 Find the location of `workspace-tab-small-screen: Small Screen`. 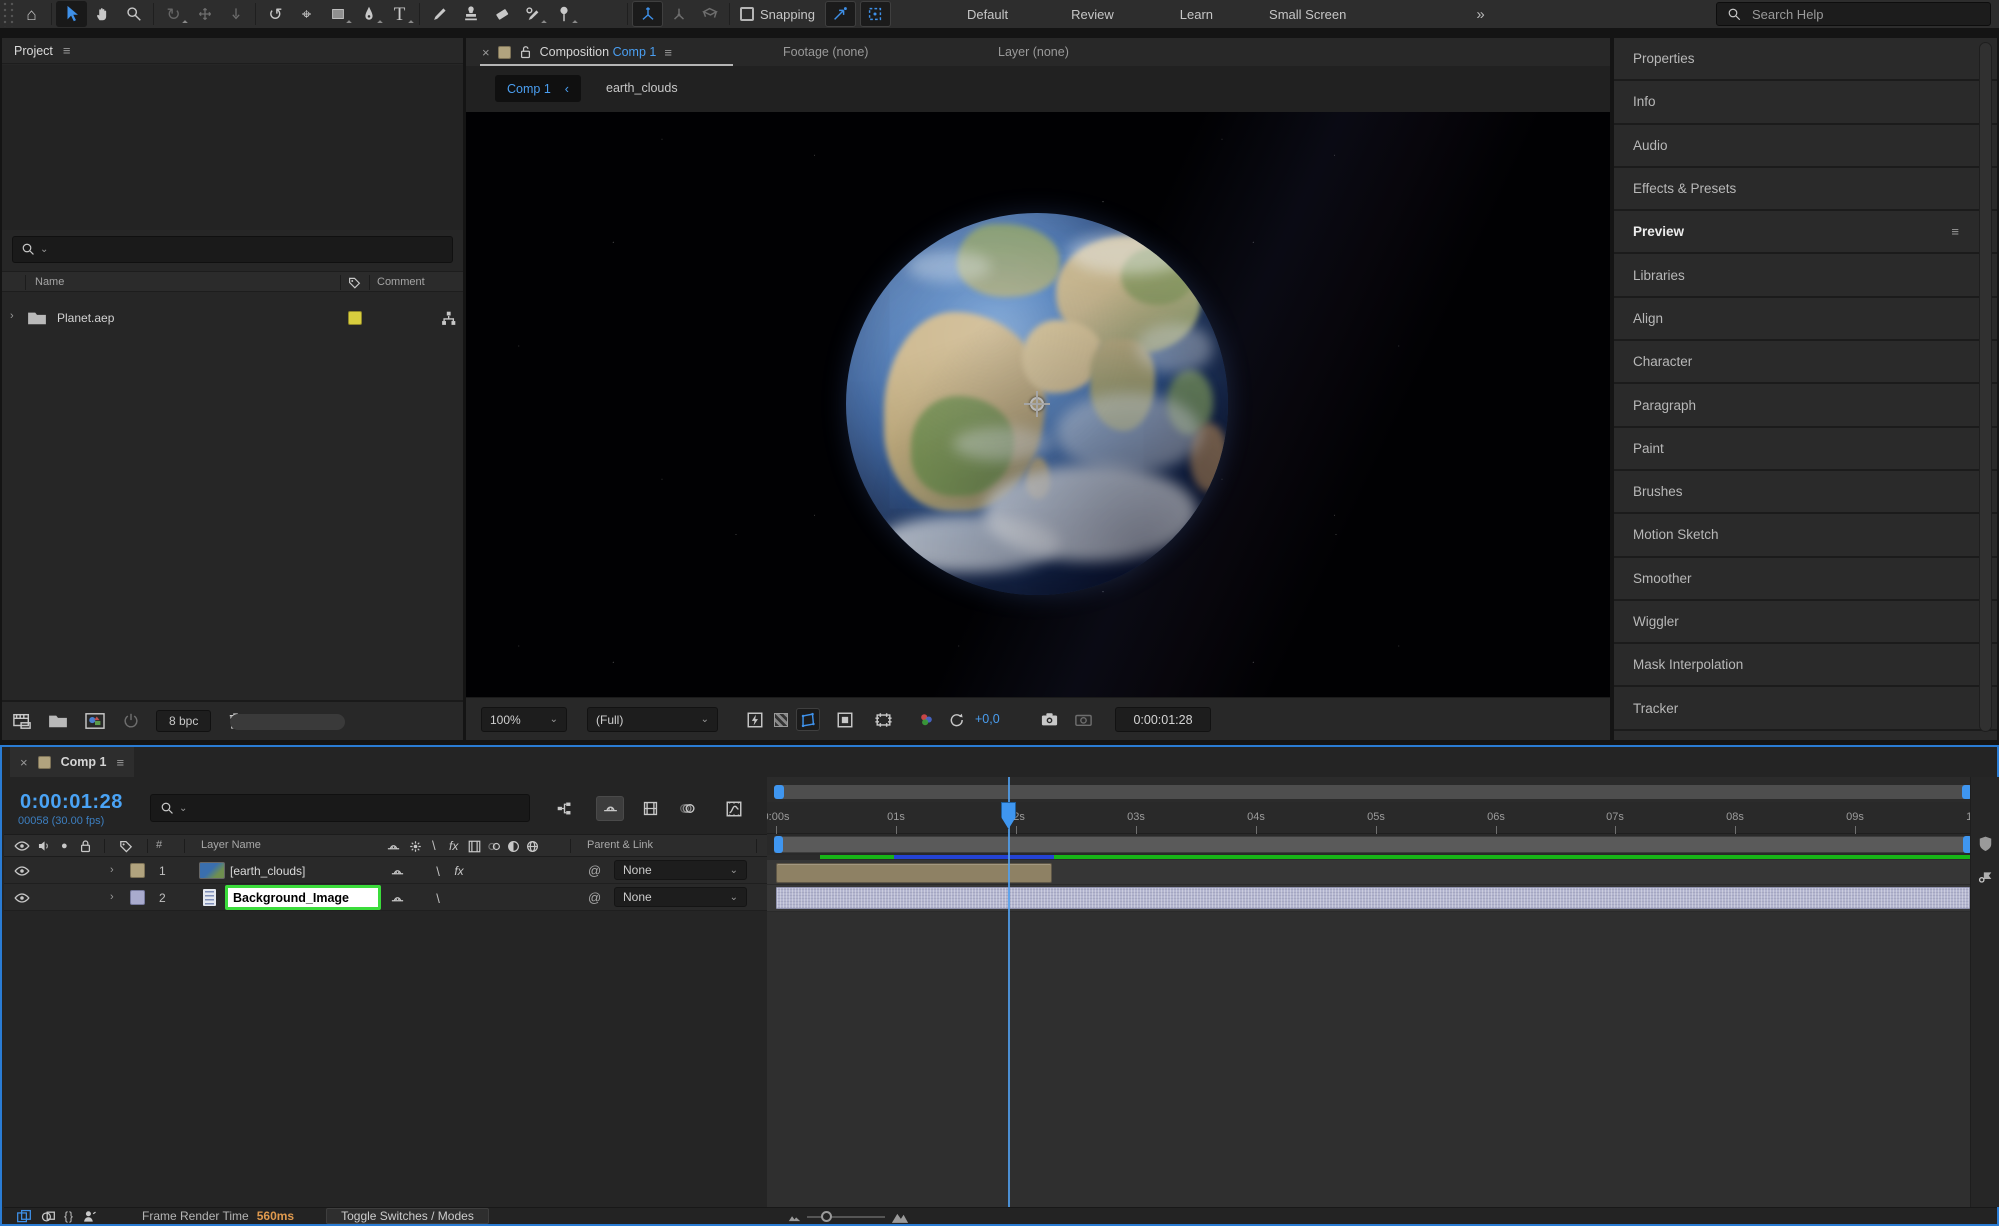

workspace-tab-small-screen: Small Screen is located at coordinates (1307, 14).